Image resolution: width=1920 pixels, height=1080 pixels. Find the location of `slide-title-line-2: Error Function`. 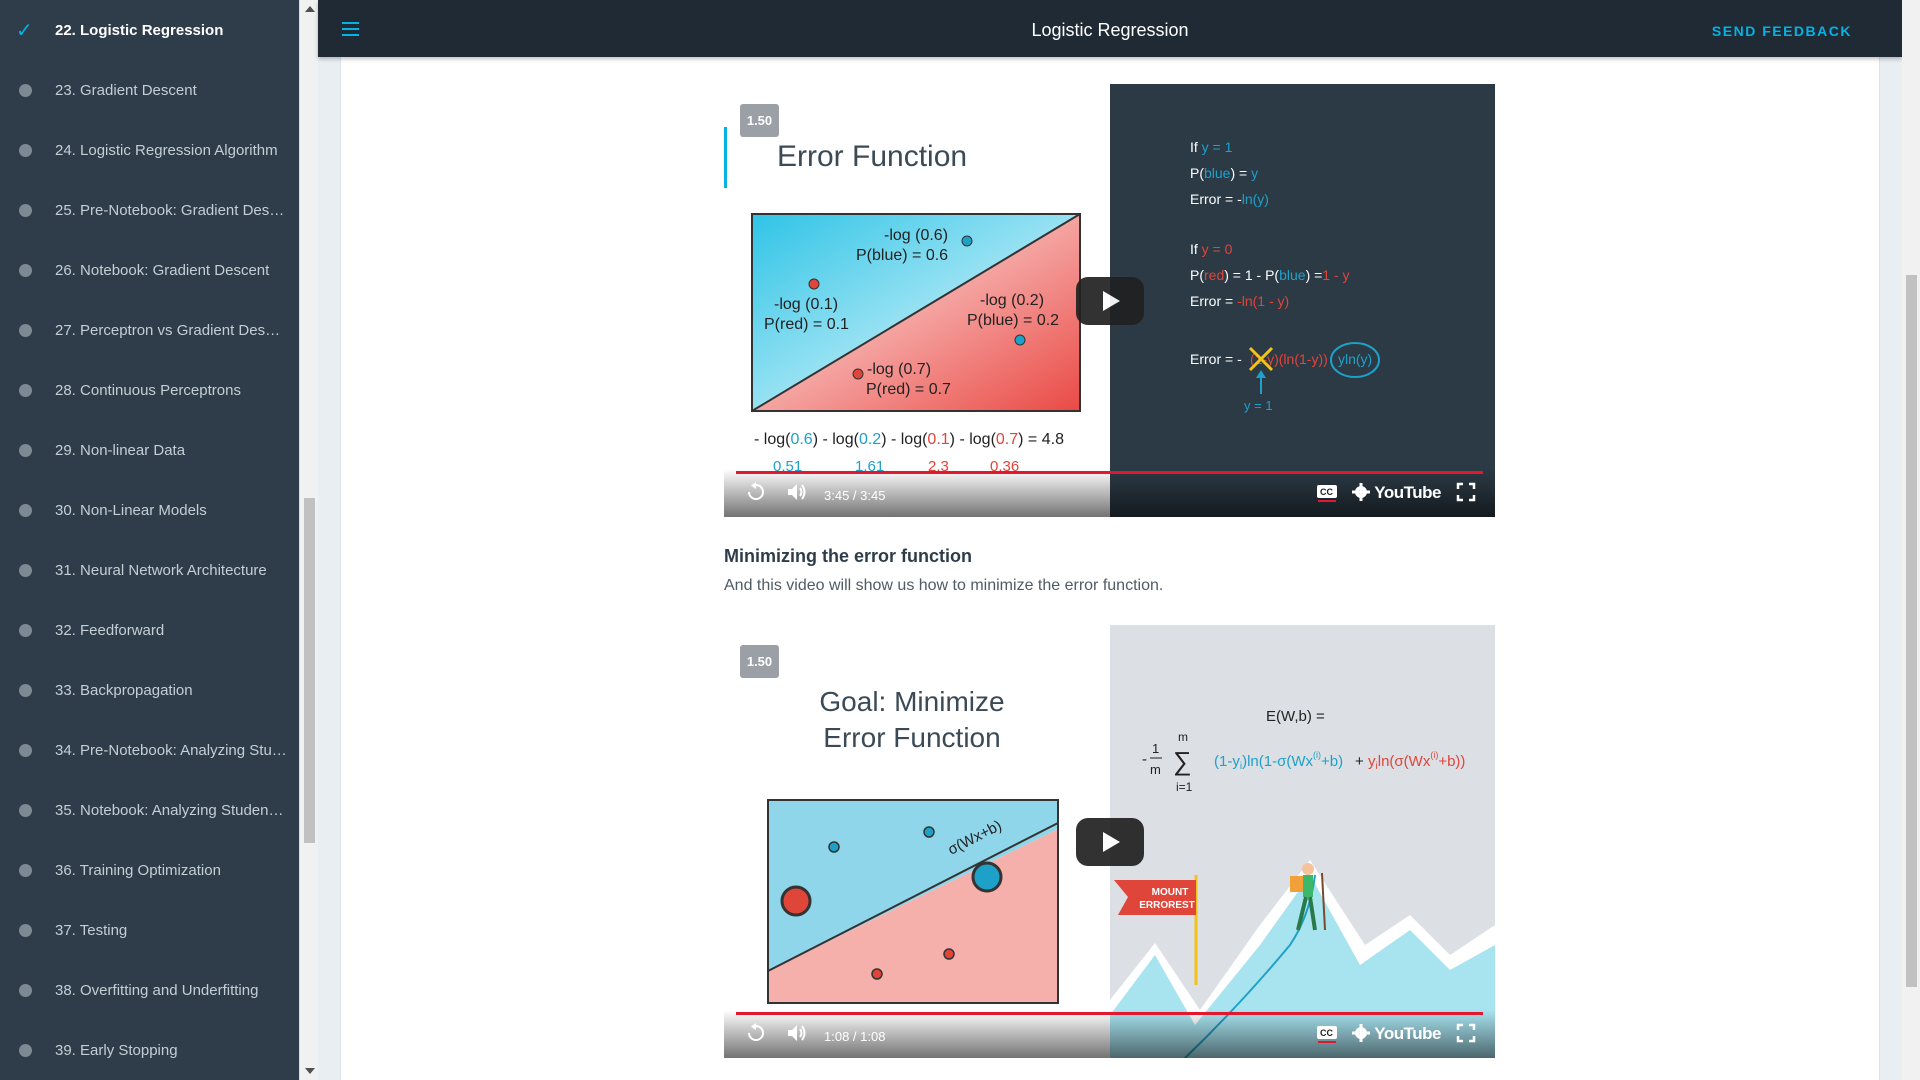

slide-title-line-2: Error Function is located at coordinates (911, 737).